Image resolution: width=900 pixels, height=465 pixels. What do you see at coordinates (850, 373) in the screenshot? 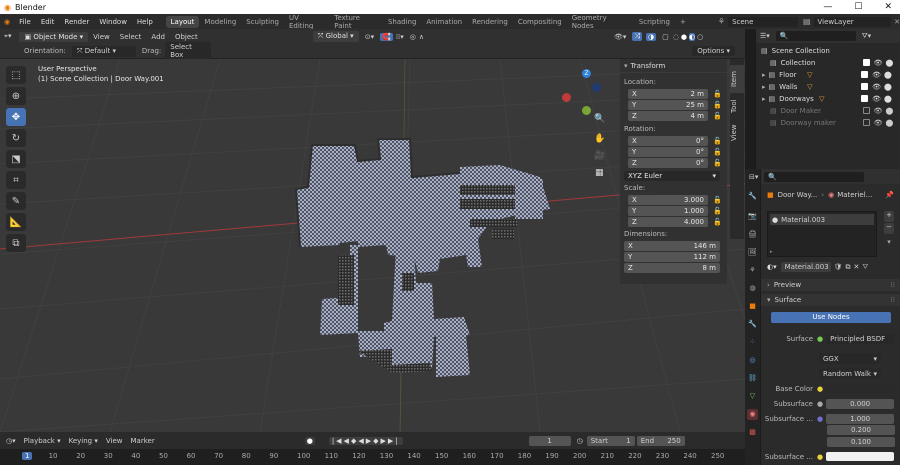
I see `subsurface-method-selector: Random Walk ▾` at bounding box center [850, 373].